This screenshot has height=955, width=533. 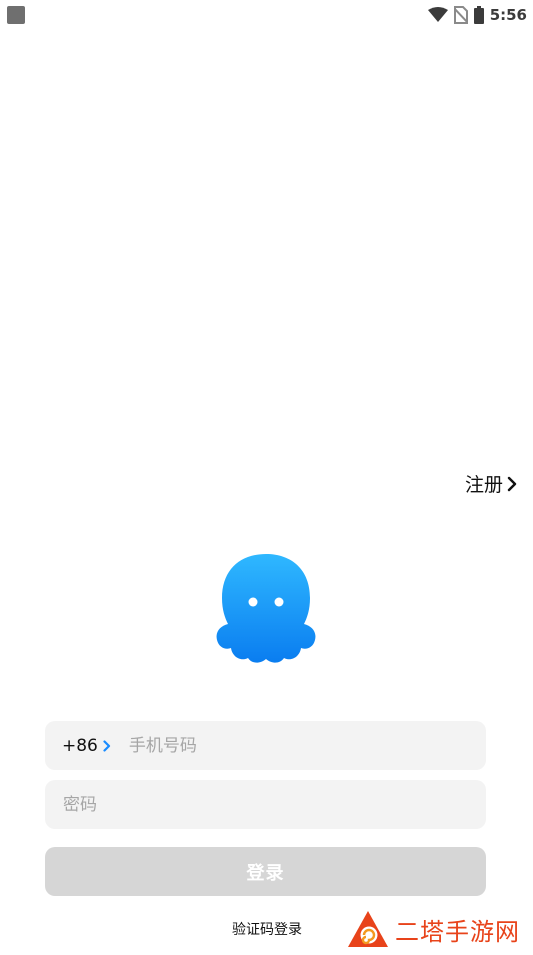 I want to click on register-label: 注册, so click(x=483, y=485).